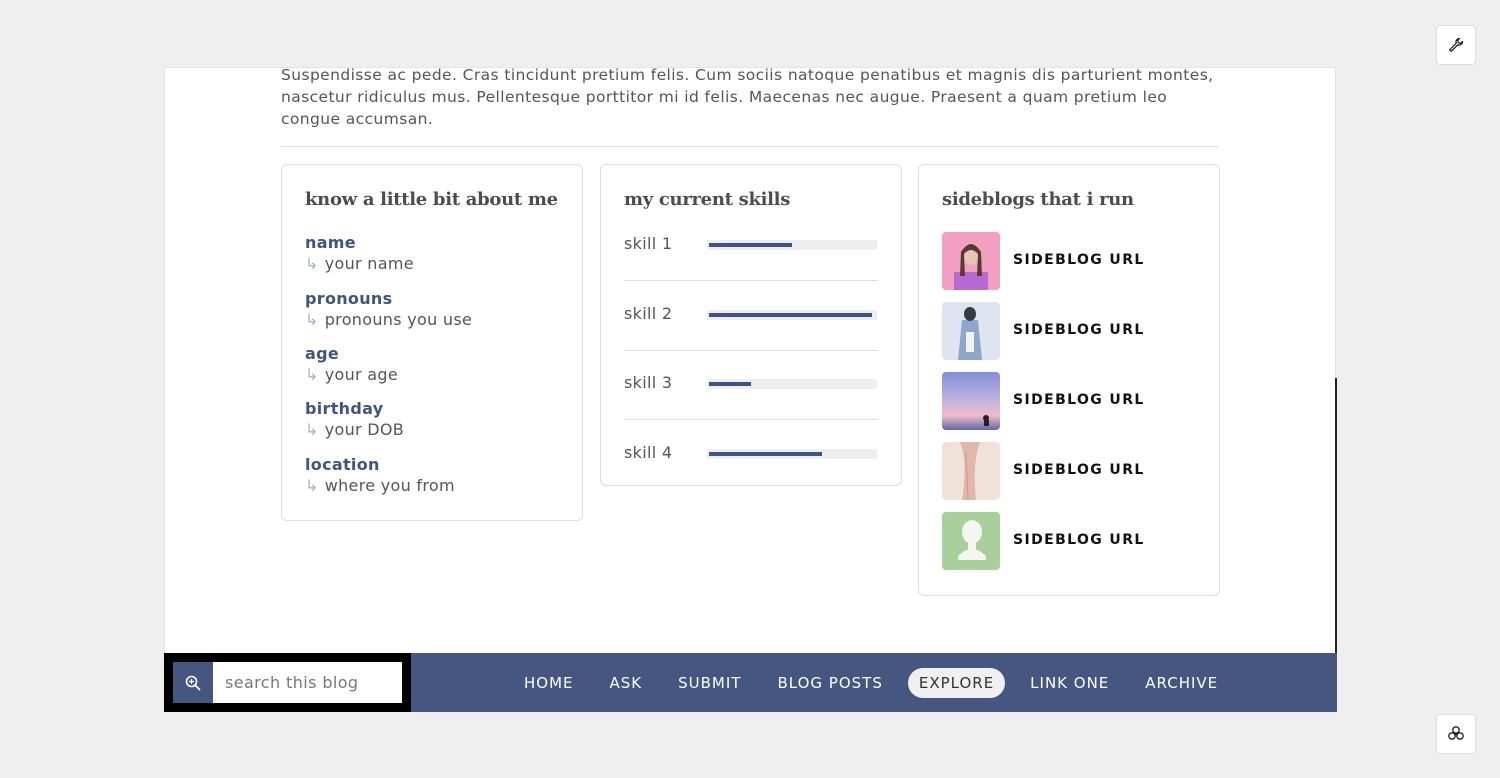 The height and width of the screenshot is (778, 1500). Describe the element at coordinates (193, 682) in the screenshot. I see `zoom-in-icon` at that location.